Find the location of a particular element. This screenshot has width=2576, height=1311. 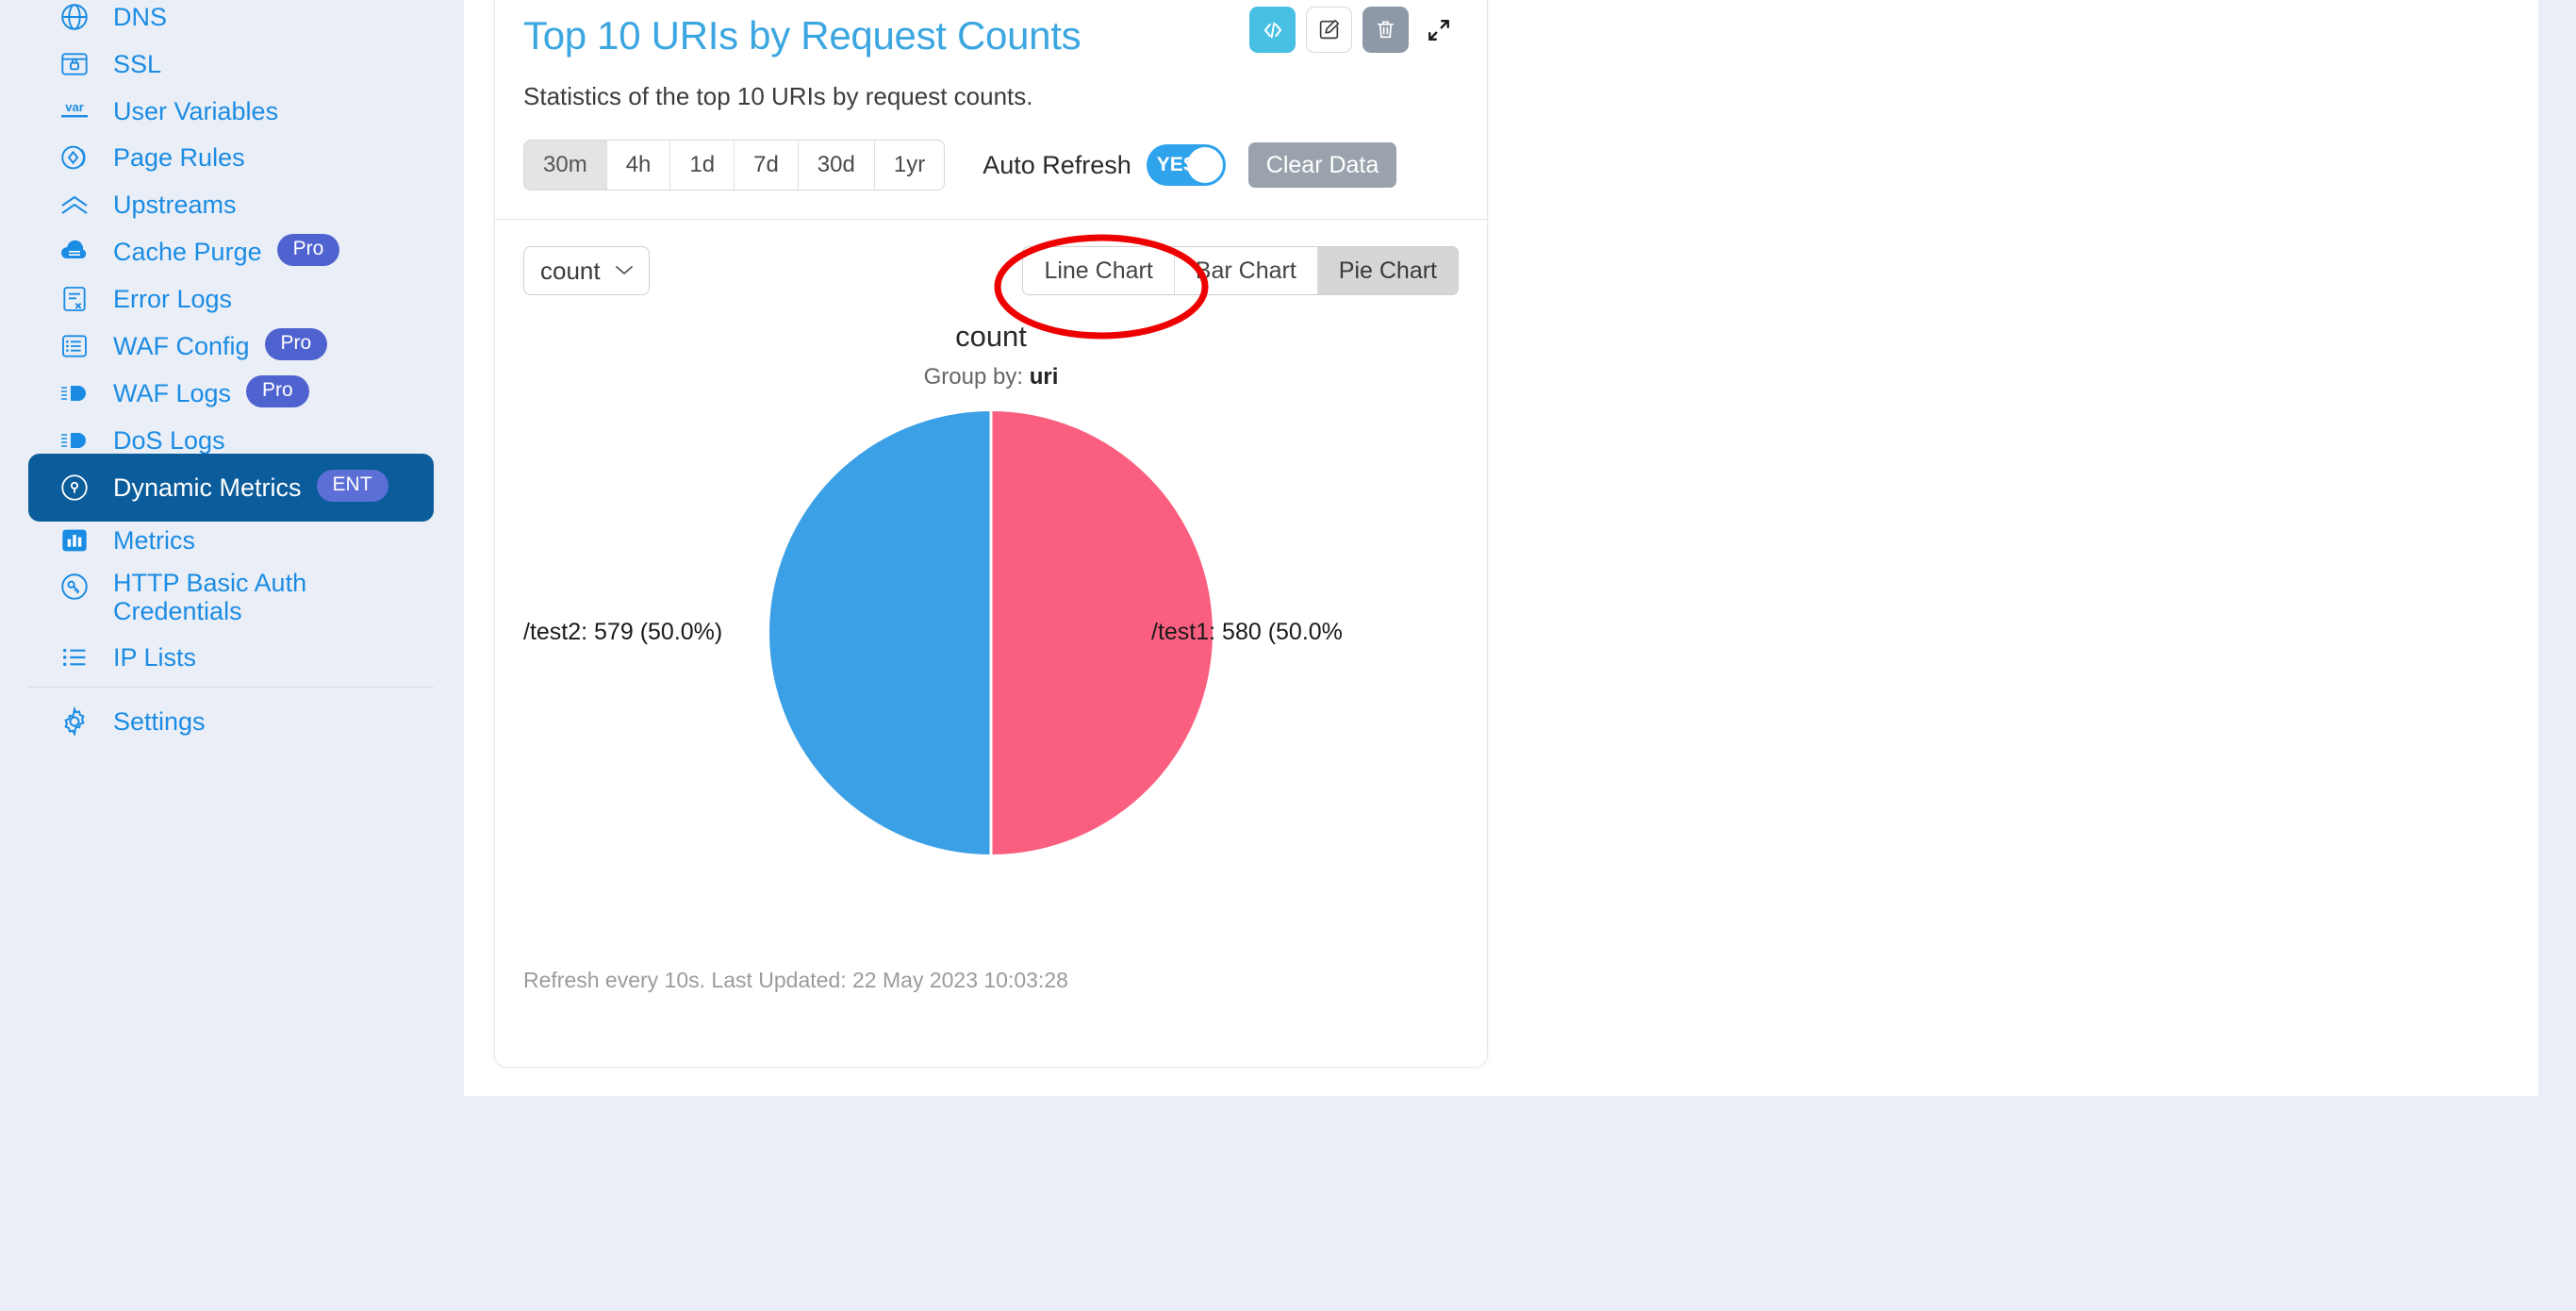

chevron-down-icon is located at coordinates (624, 270).